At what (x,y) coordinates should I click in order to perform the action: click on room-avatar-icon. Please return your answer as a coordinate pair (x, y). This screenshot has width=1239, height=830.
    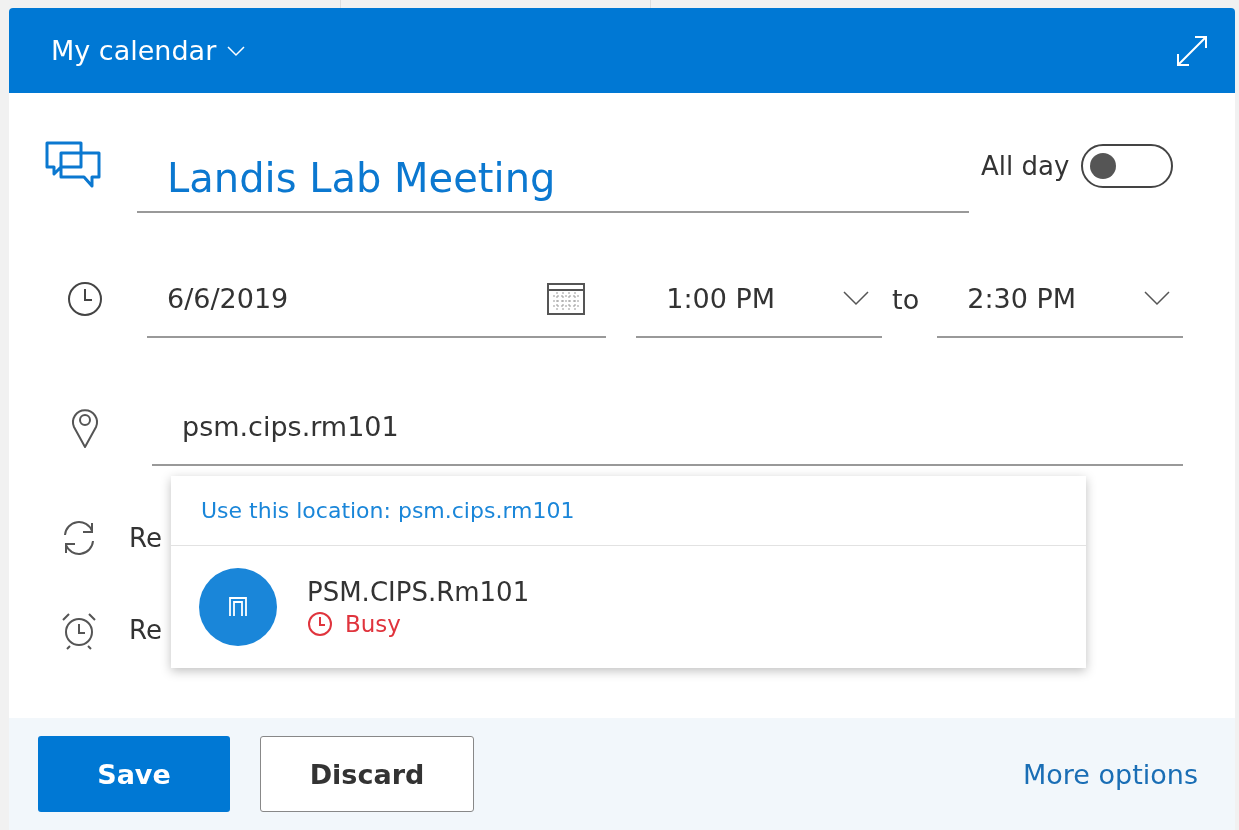
    Looking at the image, I should click on (238, 607).